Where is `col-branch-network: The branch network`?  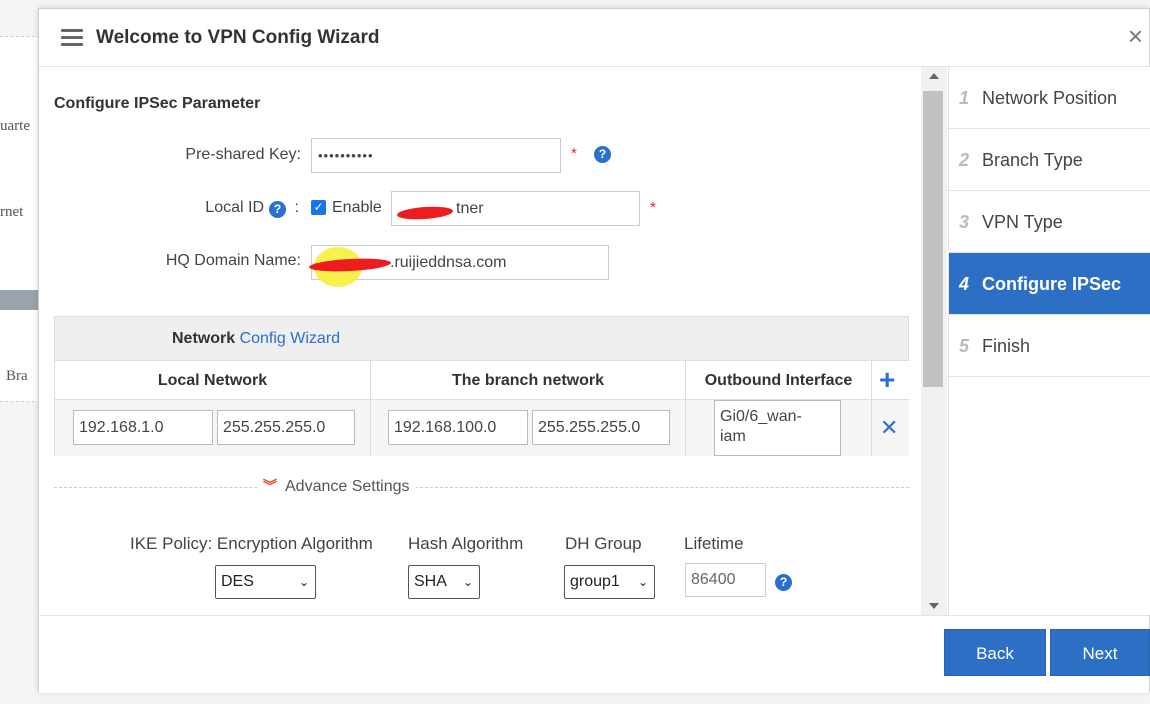 col-branch-network: The branch network is located at coordinates (528, 380).